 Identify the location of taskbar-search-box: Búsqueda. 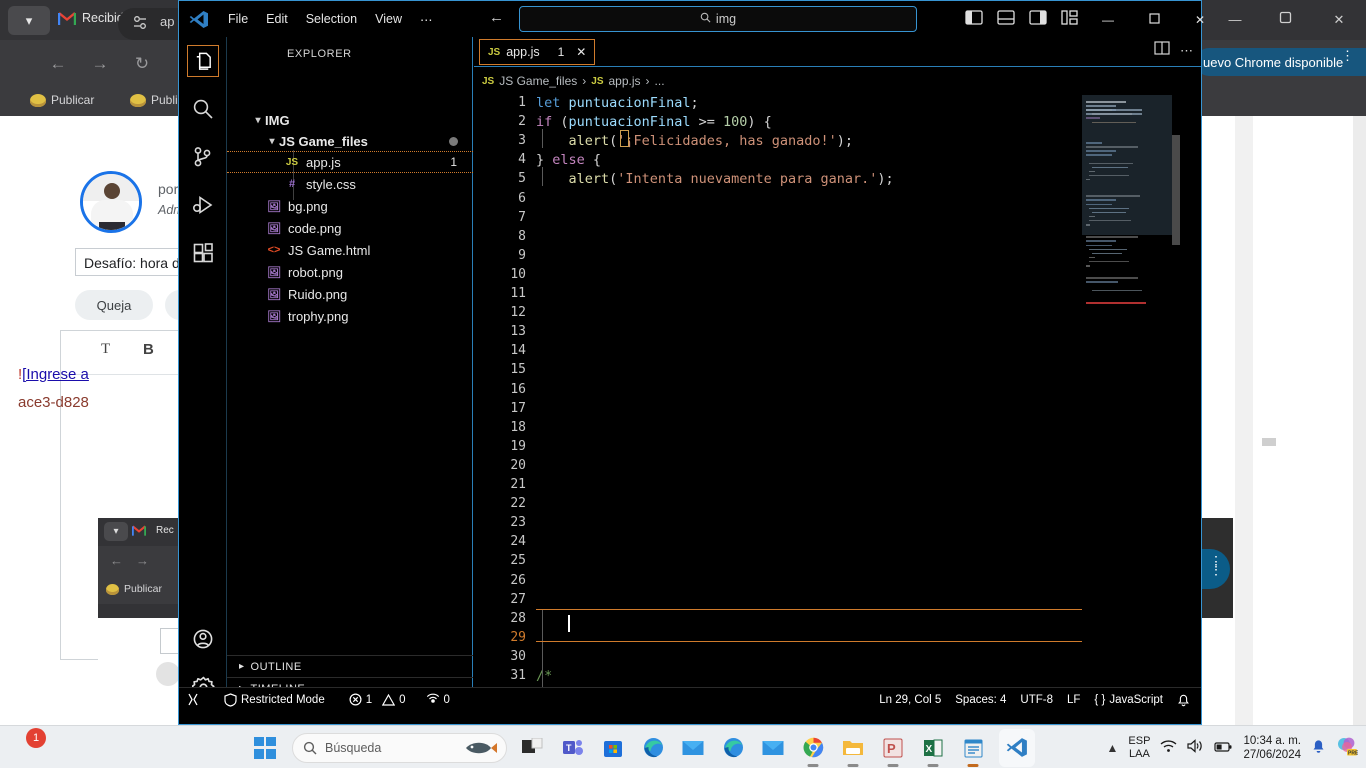
(399, 747).